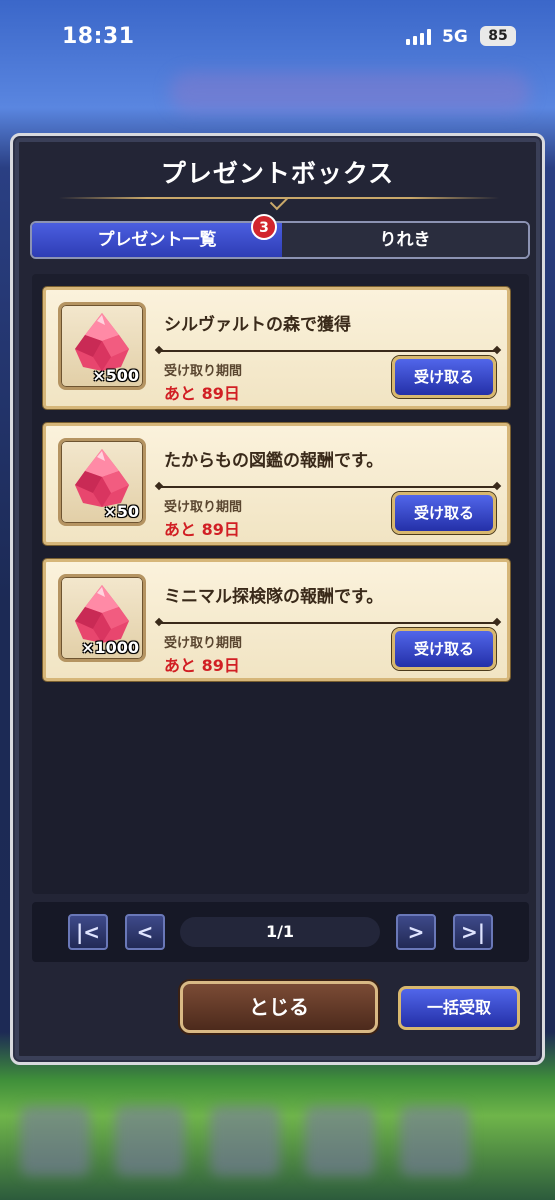  What do you see at coordinates (264, 227) in the screenshot?
I see `notification-badge: 3` at bounding box center [264, 227].